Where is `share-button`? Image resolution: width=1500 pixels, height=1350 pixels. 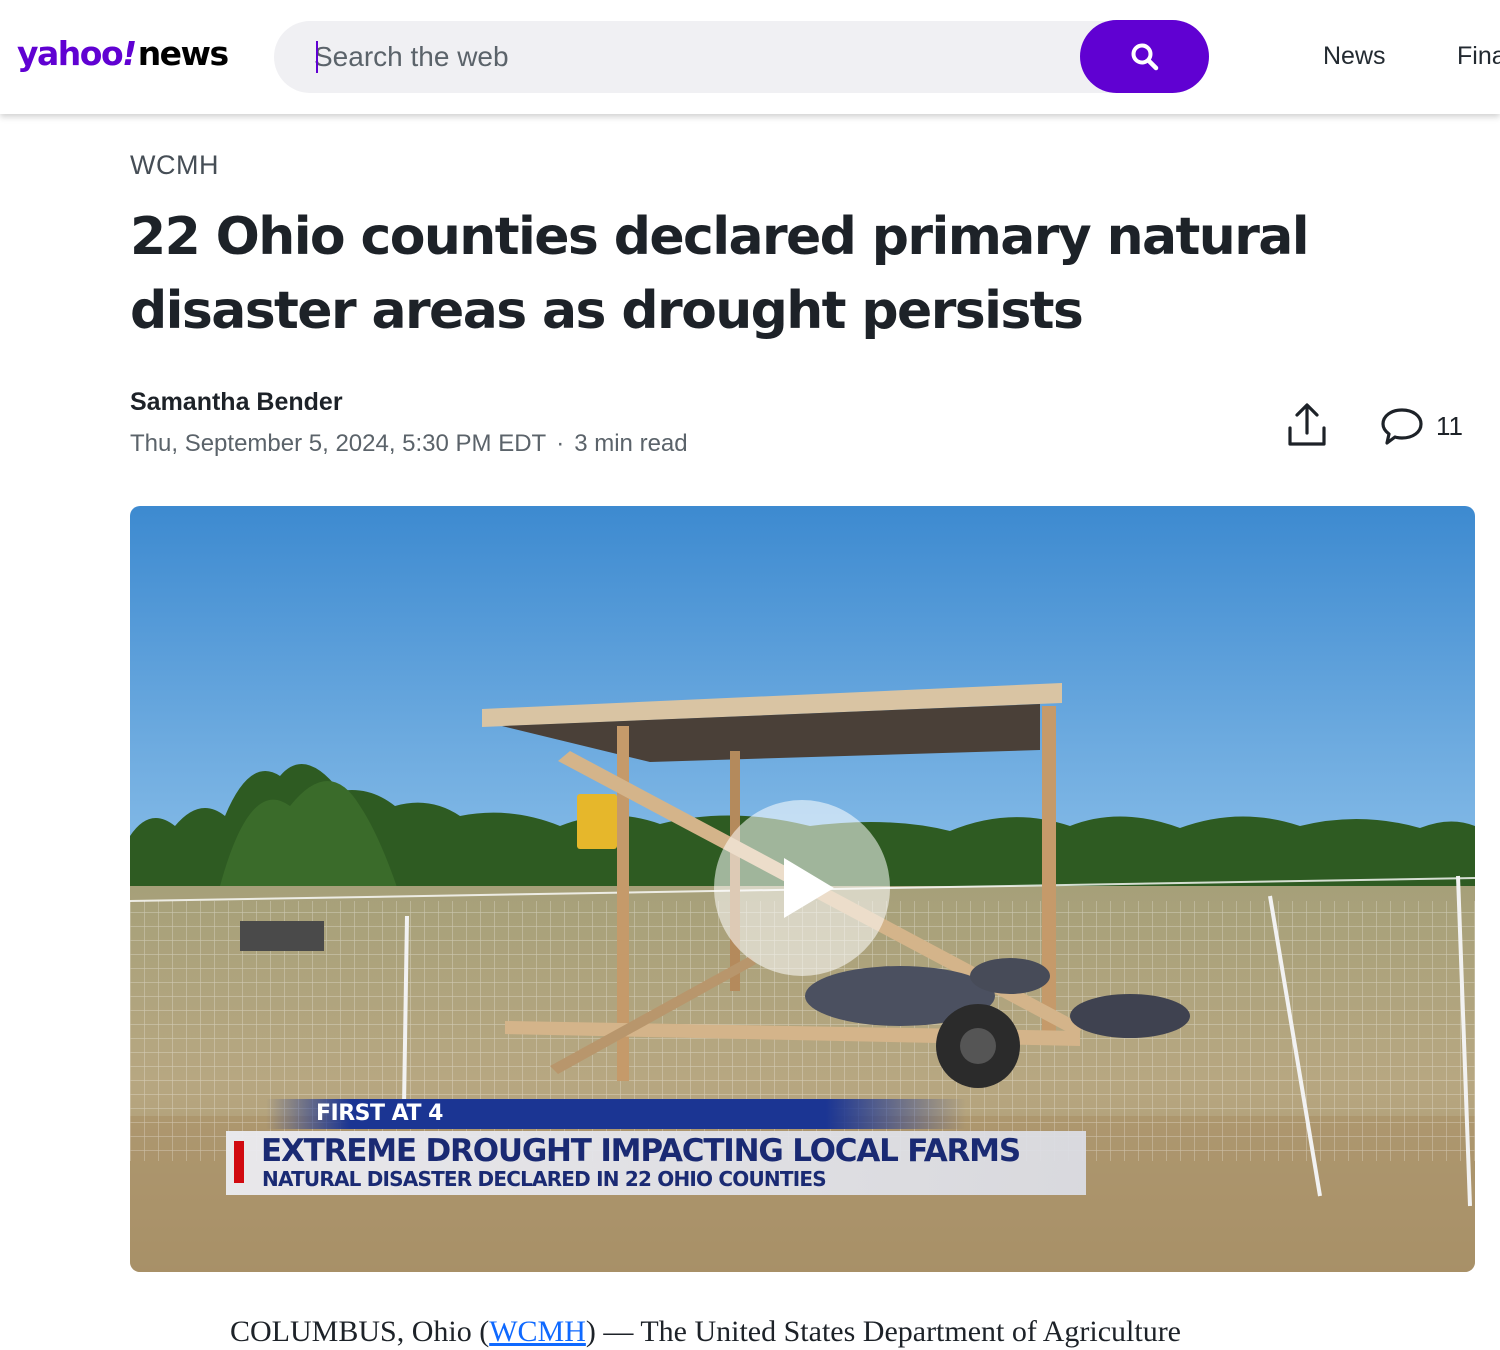 share-button is located at coordinates (1307, 425).